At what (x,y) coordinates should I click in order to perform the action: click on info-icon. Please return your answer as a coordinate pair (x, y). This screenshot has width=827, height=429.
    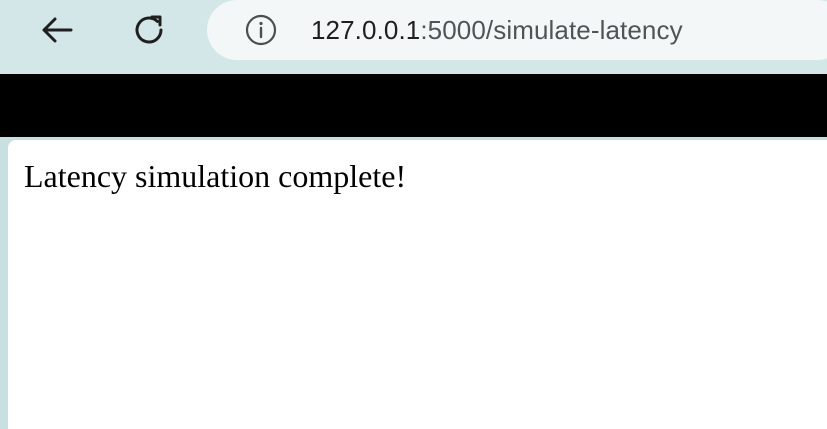
    Looking at the image, I should click on (261, 30).